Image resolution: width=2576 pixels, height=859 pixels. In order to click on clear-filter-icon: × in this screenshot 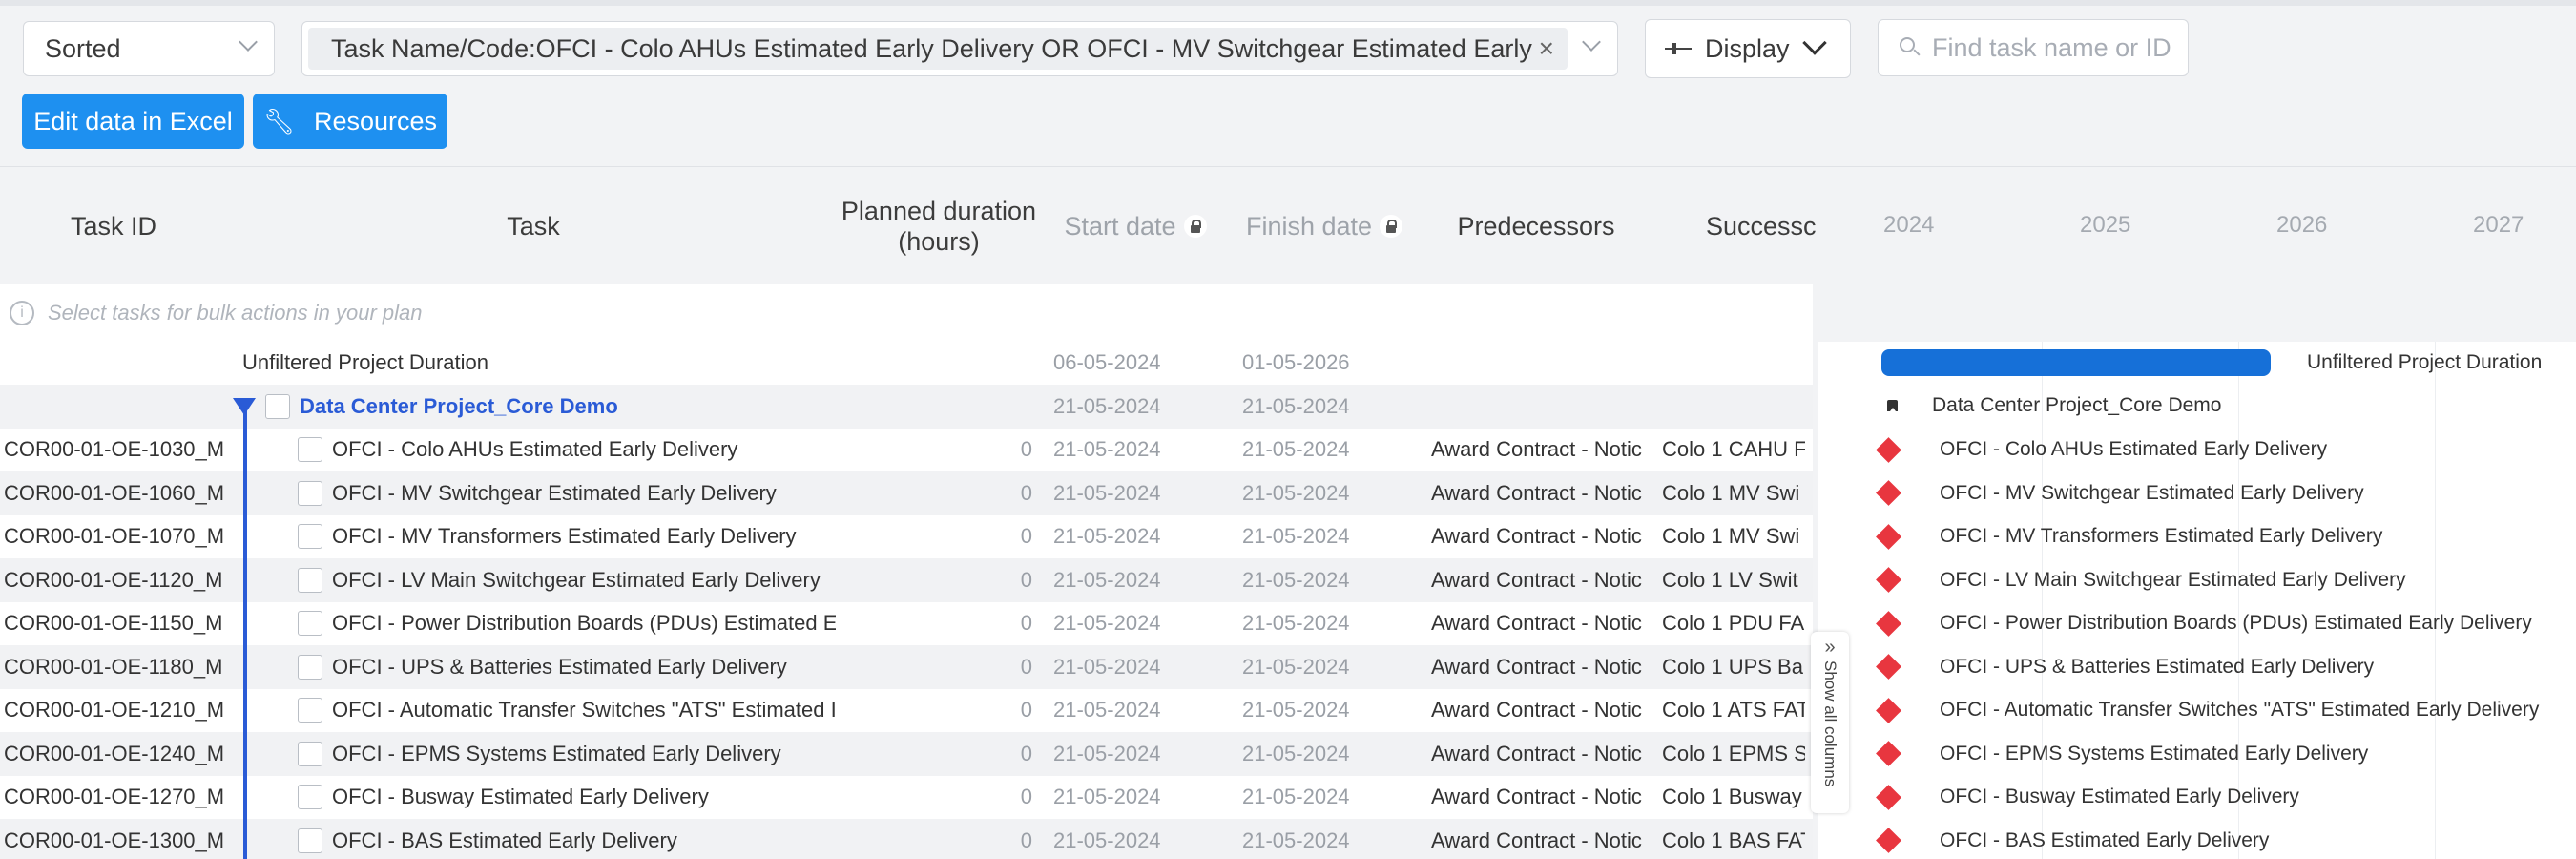, I will do `click(1546, 48)`.